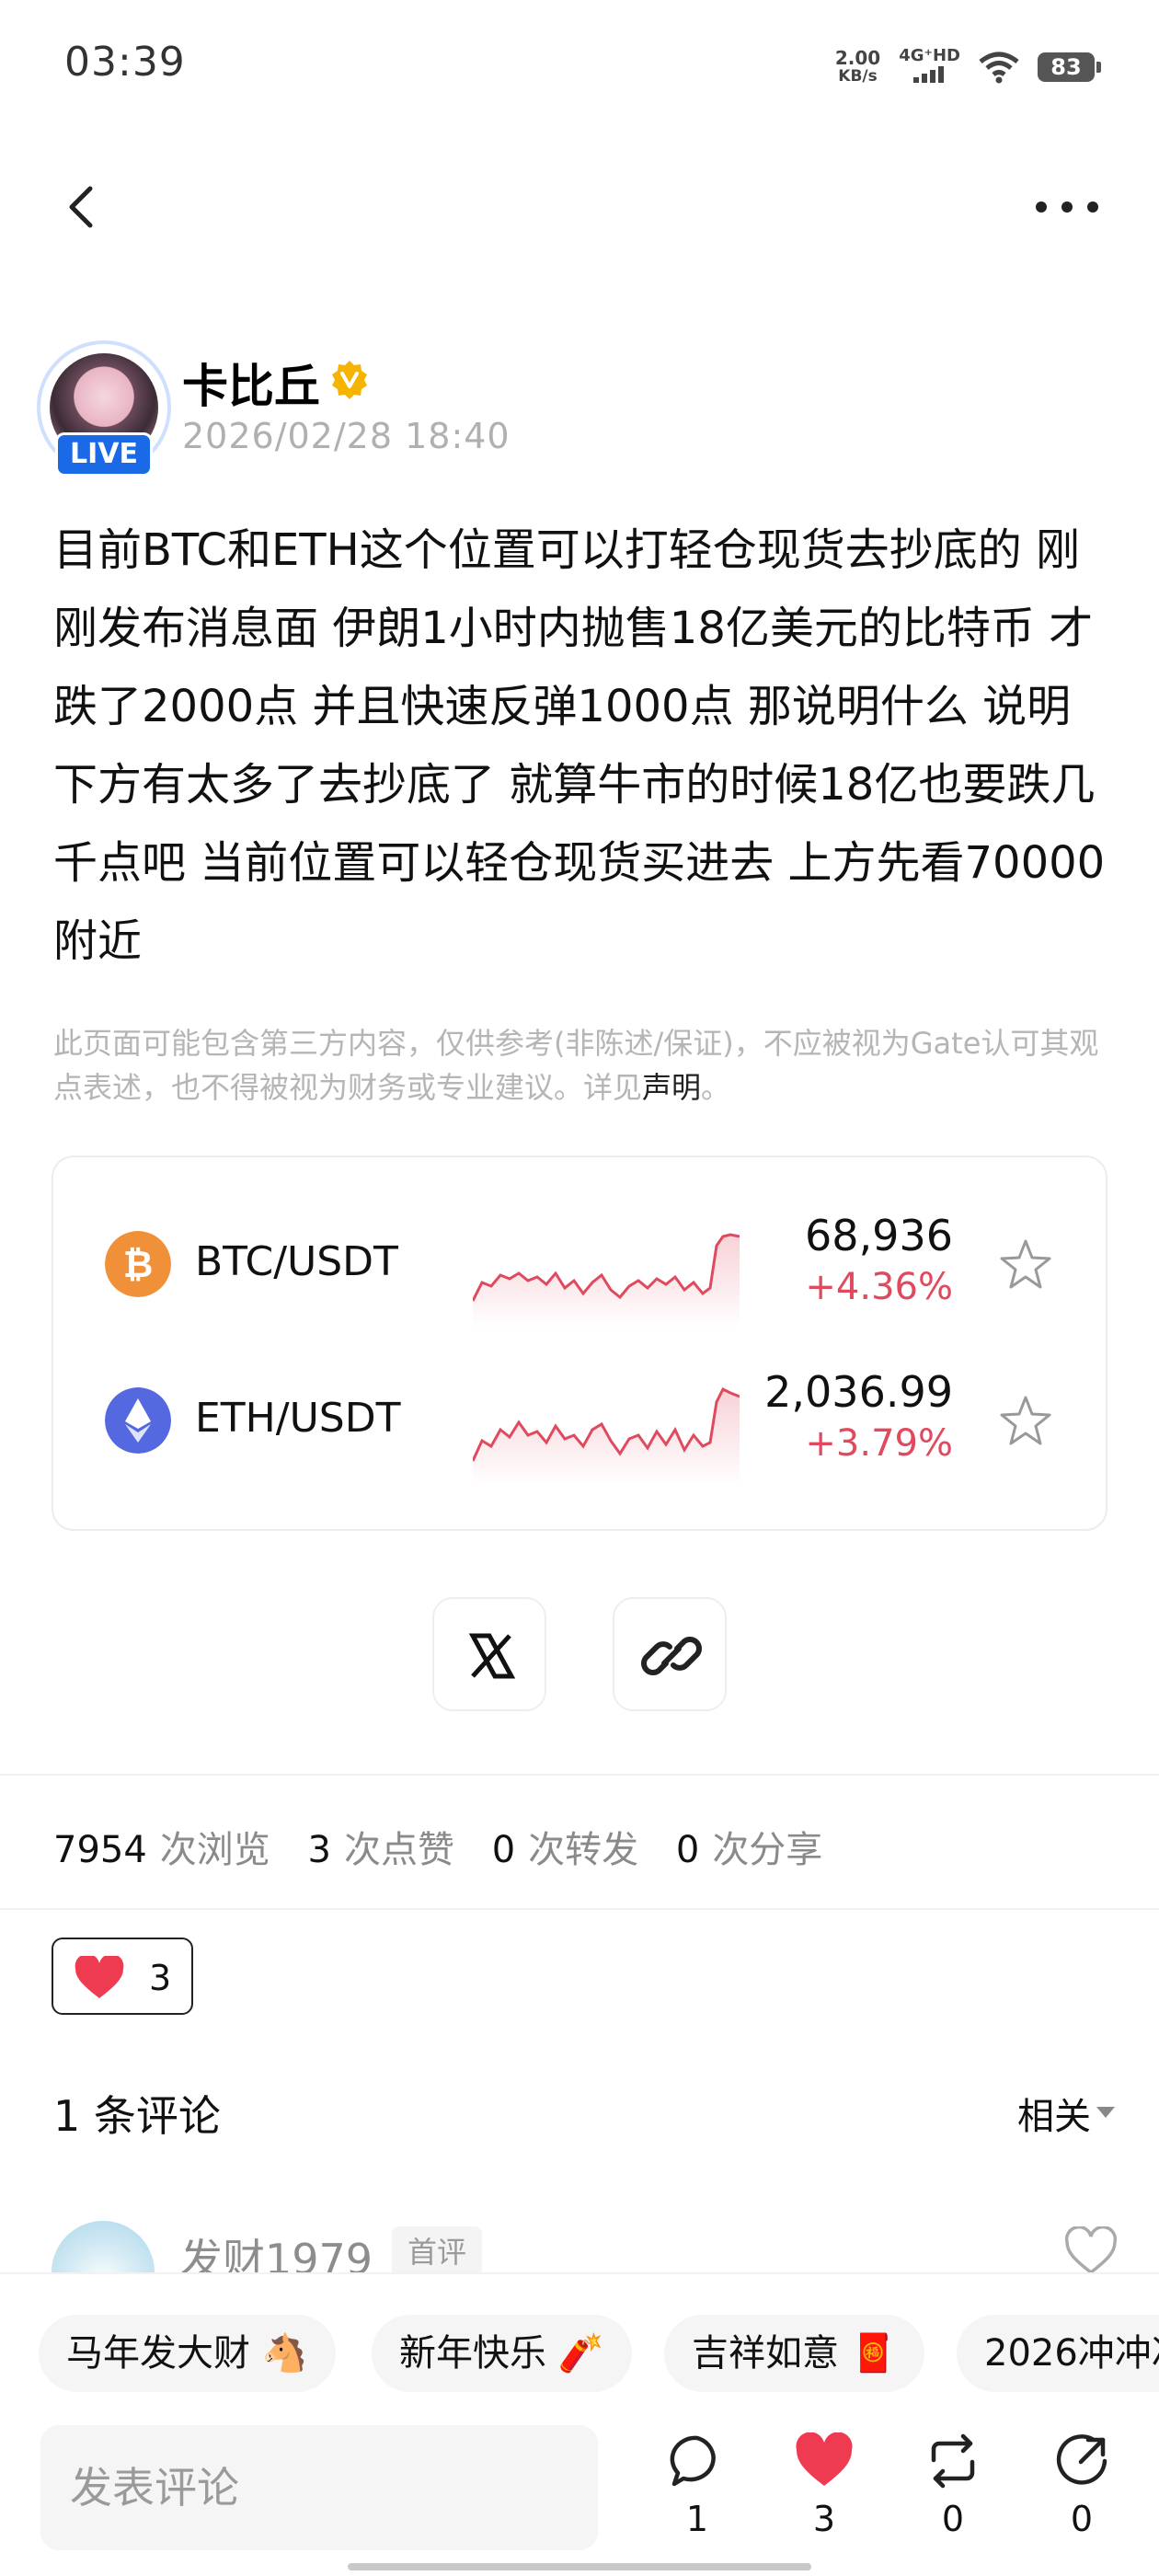 This screenshot has height=2576, width=1159. I want to click on comment-button: 1, so click(697, 2485).